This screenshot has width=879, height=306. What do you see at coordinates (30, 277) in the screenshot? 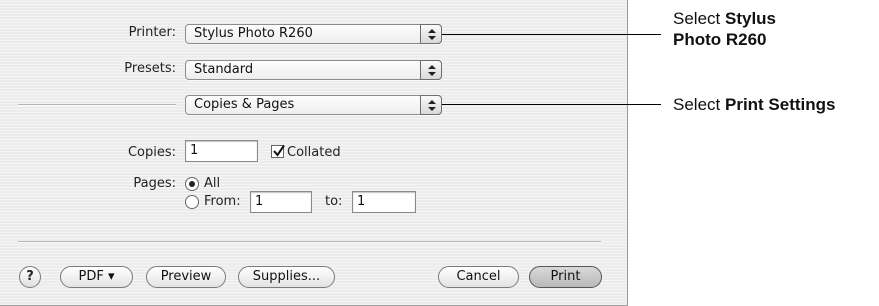
I see `help-button: ?` at bounding box center [30, 277].